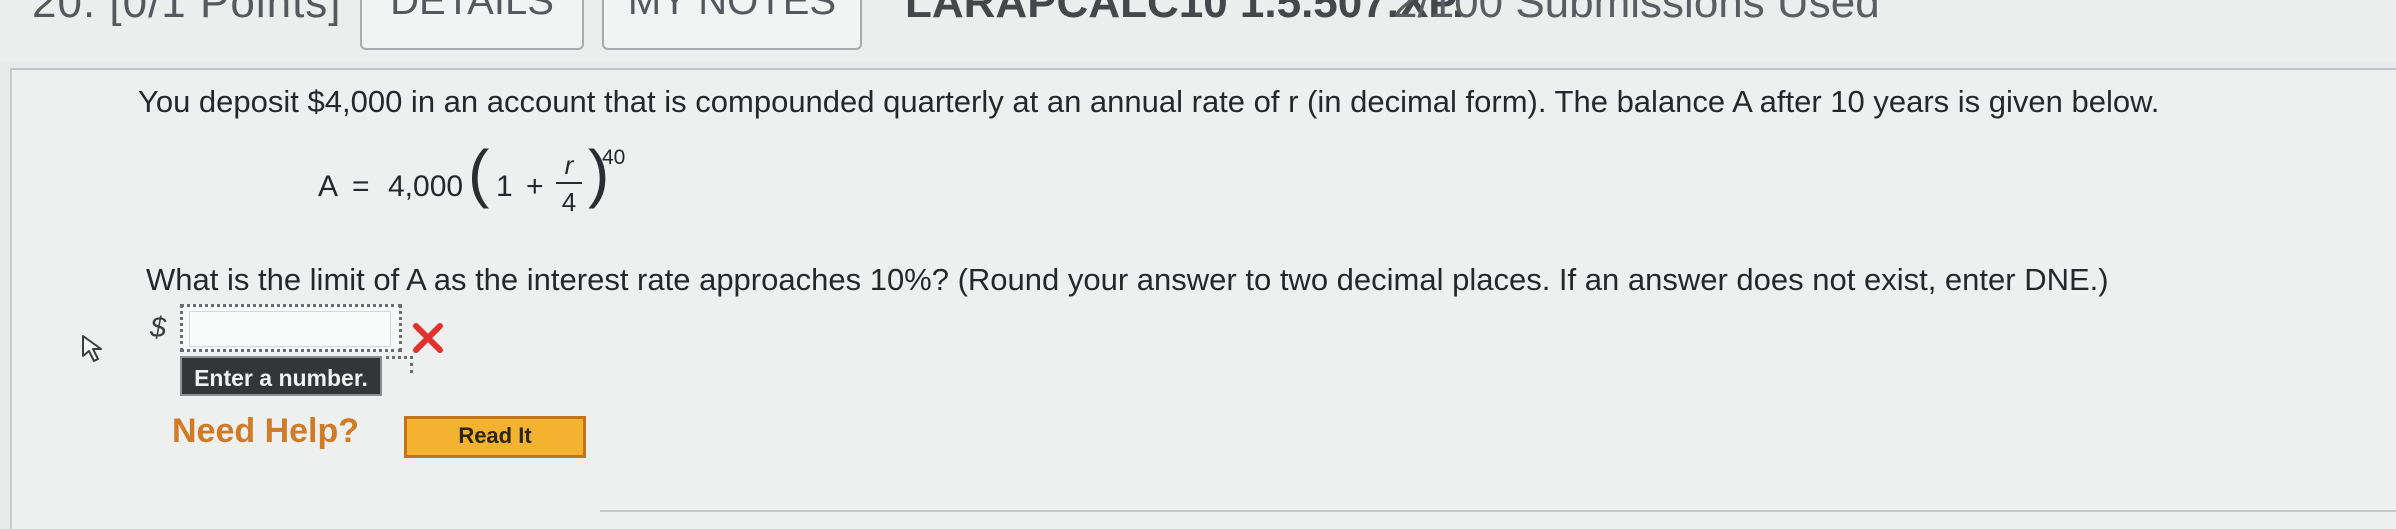 Image resolution: width=2396 pixels, height=529 pixels. What do you see at coordinates (399, 364) in the screenshot?
I see `tooltip-border` at bounding box center [399, 364].